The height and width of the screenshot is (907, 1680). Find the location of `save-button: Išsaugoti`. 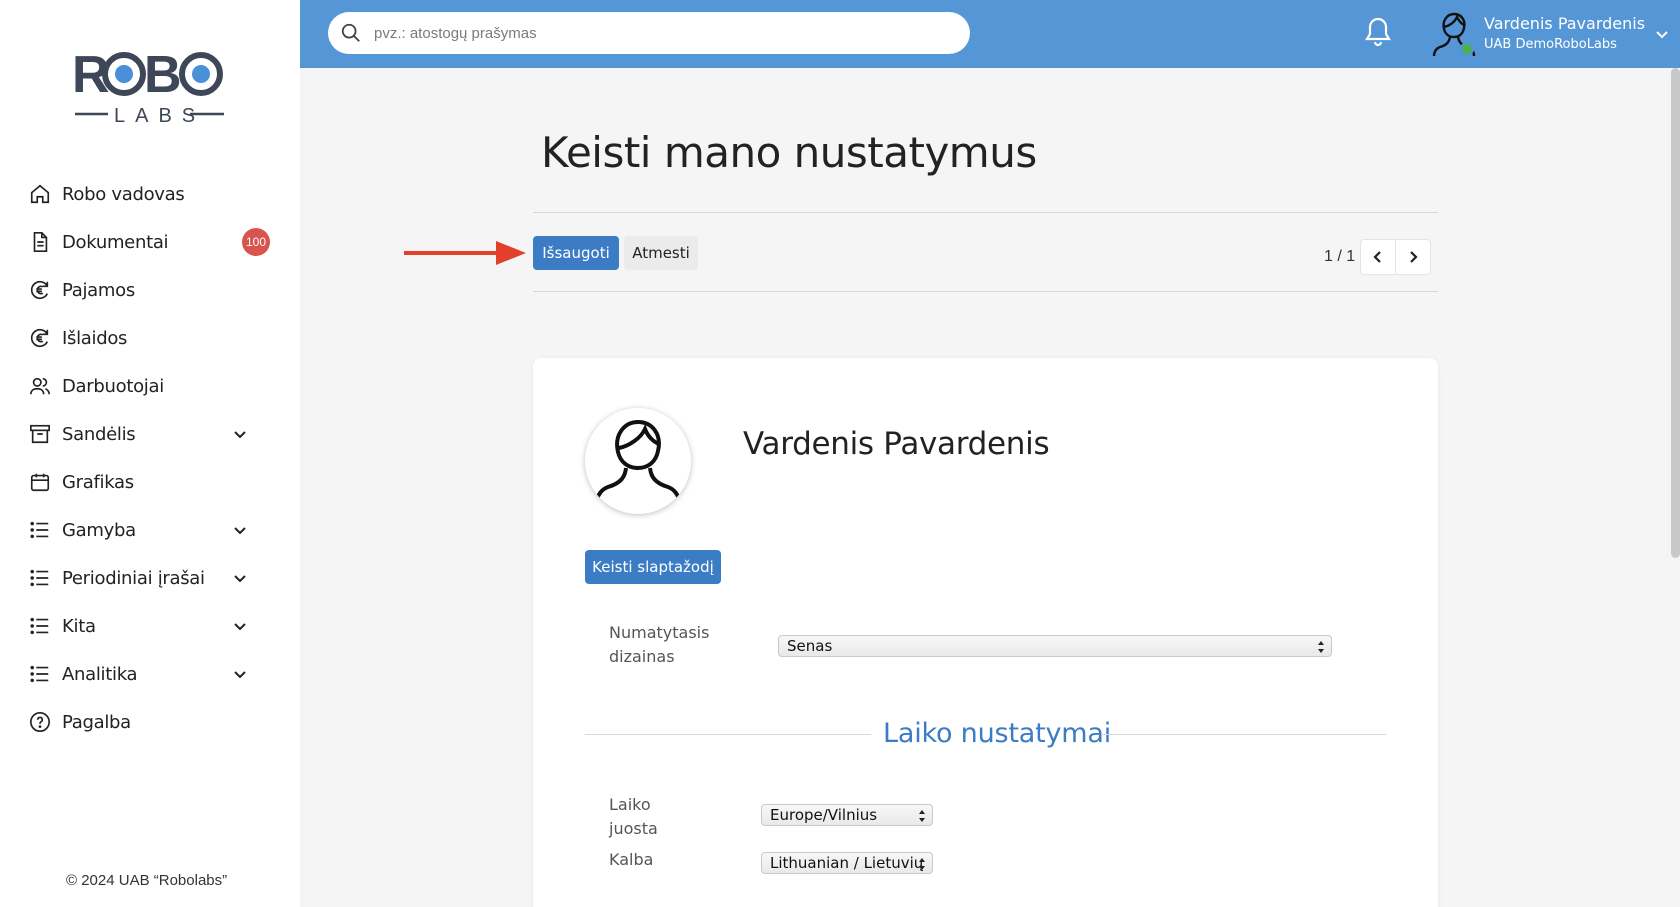

save-button: Išsaugoti is located at coordinates (576, 253).